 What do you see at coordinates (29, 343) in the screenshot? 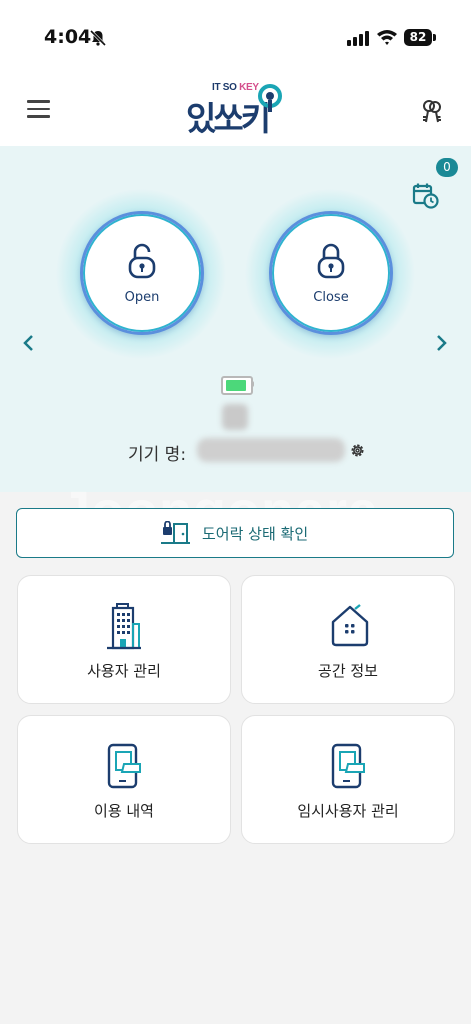
I see `chevron-left-icon` at bounding box center [29, 343].